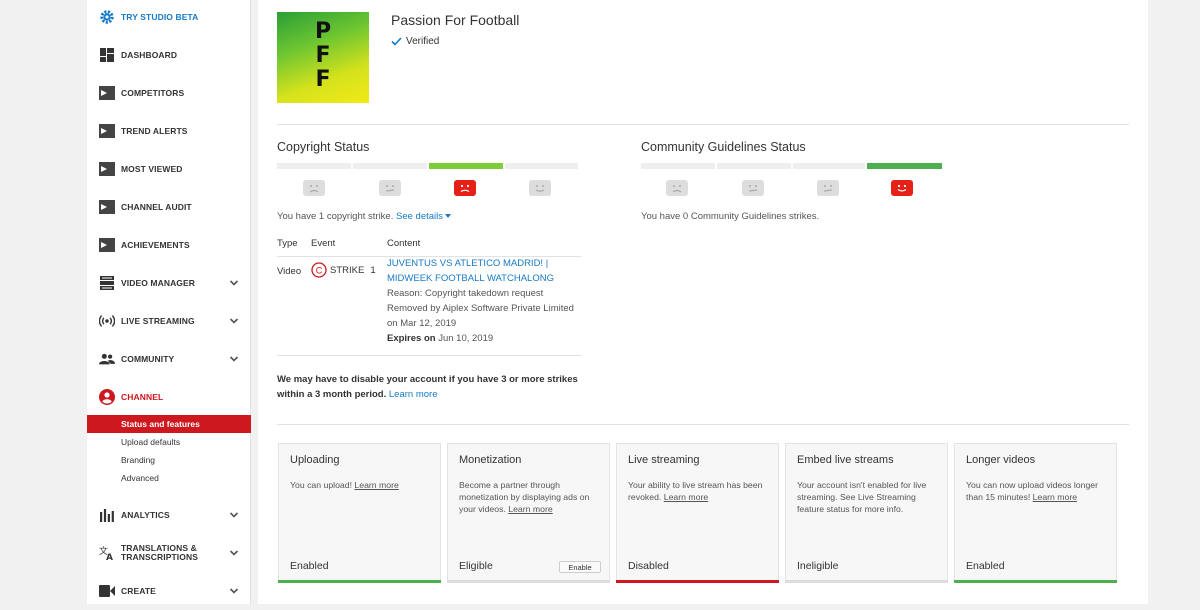 This screenshot has width=1200, height=610. Describe the element at coordinates (169, 515) in the screenshot. I see `nav-analytics: ANALYTICS` at that location.